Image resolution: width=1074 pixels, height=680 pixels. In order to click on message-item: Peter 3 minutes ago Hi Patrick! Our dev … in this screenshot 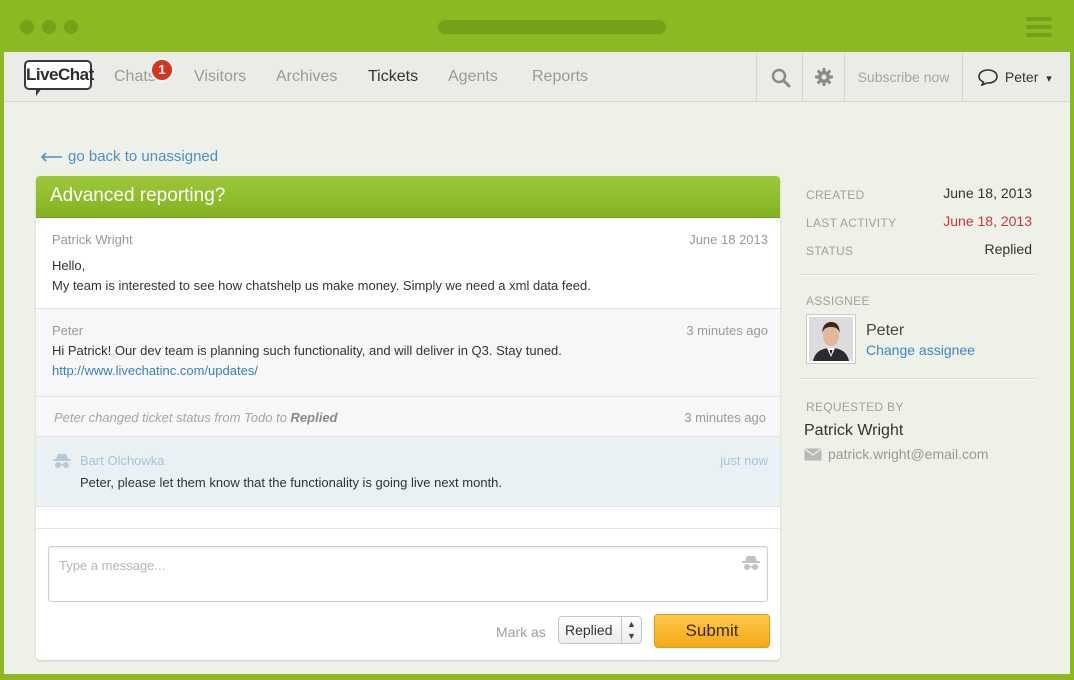, I will do `click(408, 353)`.